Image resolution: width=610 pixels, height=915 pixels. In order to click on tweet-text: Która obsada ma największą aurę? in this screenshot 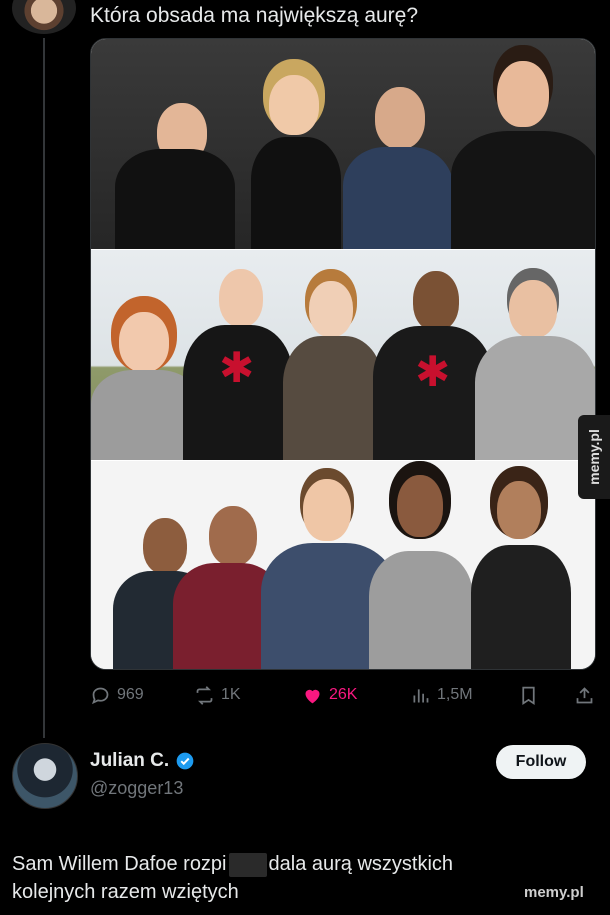, I will do `click(254, 15)`.